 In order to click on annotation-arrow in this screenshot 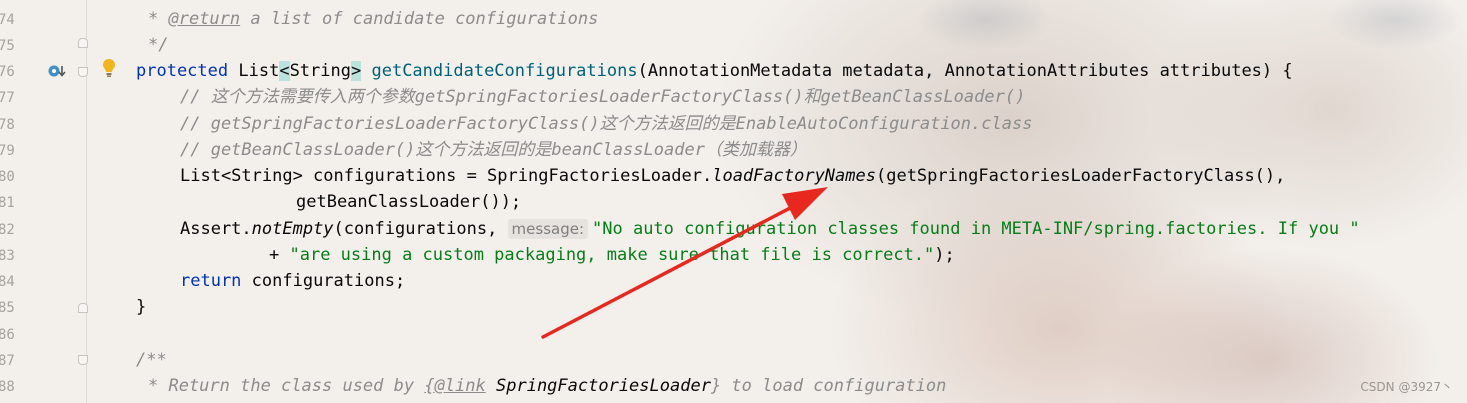, I will do `click(684, 263)`.